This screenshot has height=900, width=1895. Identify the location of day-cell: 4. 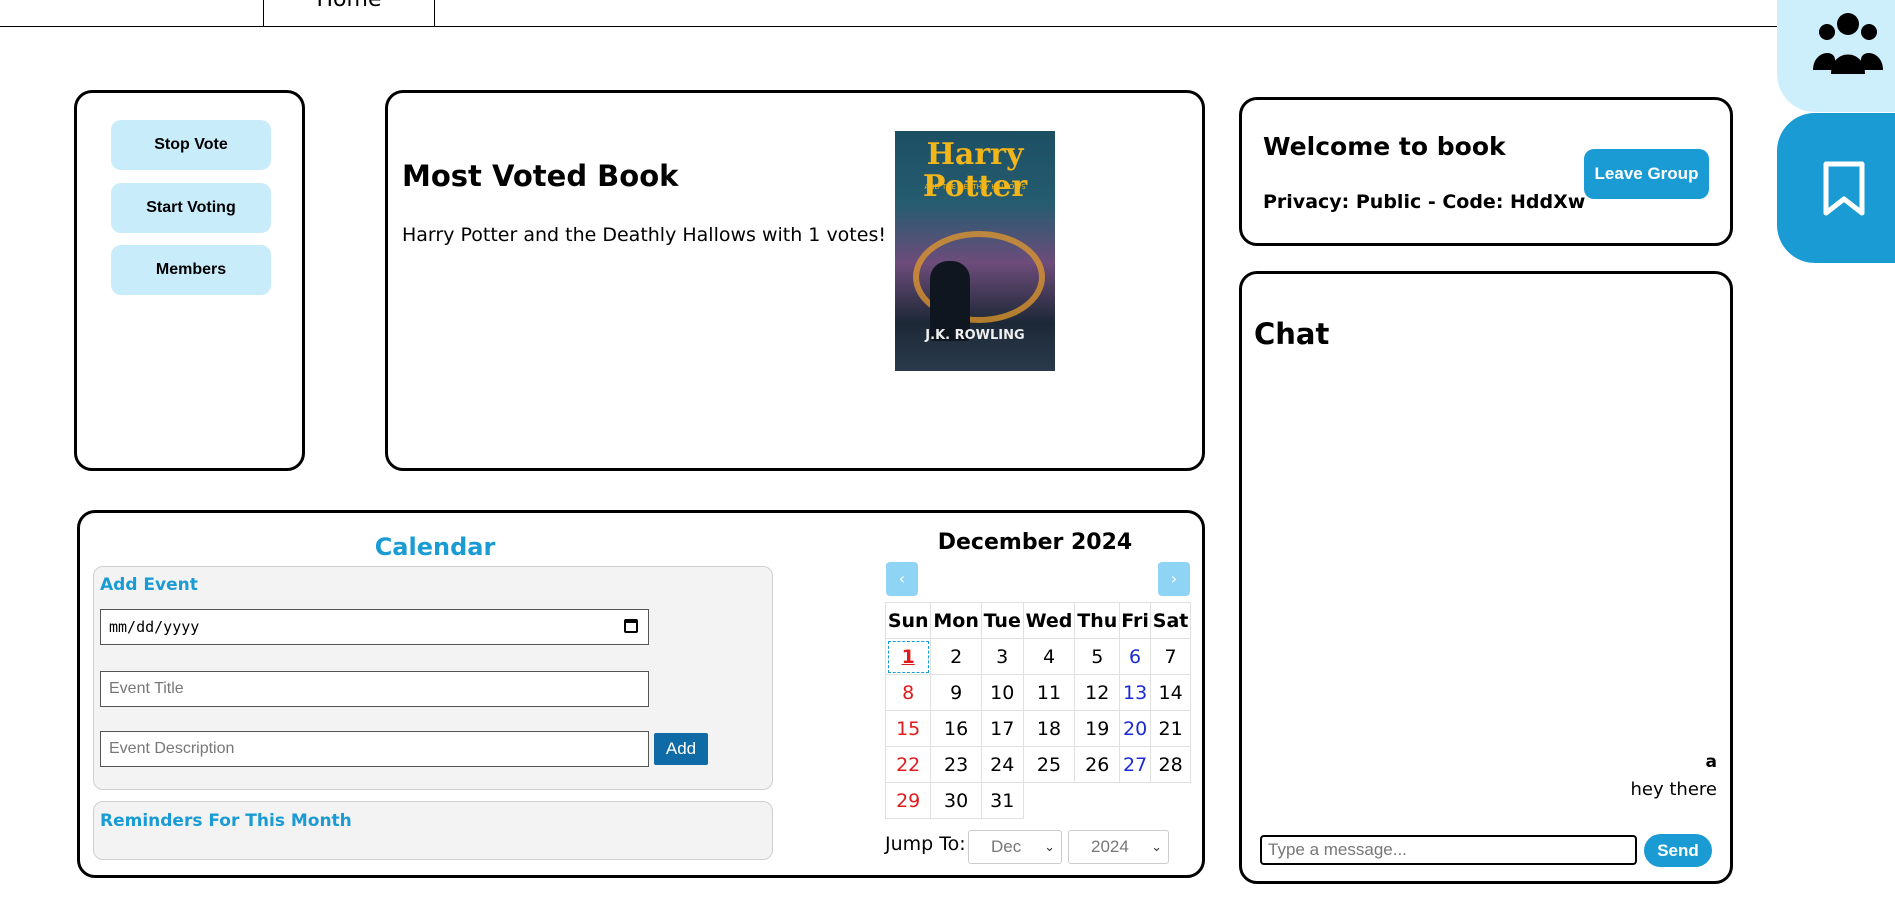
(1049, 656).